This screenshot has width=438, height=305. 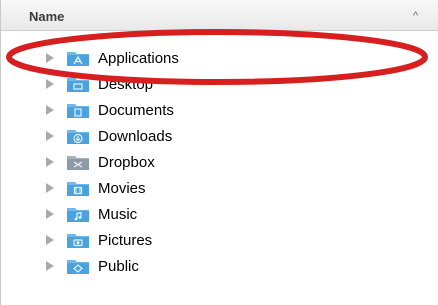 What do you see at coordinates (78, 110) in the screenshot?
I see `documents-folder-icon` at bounding box center [78, 110].